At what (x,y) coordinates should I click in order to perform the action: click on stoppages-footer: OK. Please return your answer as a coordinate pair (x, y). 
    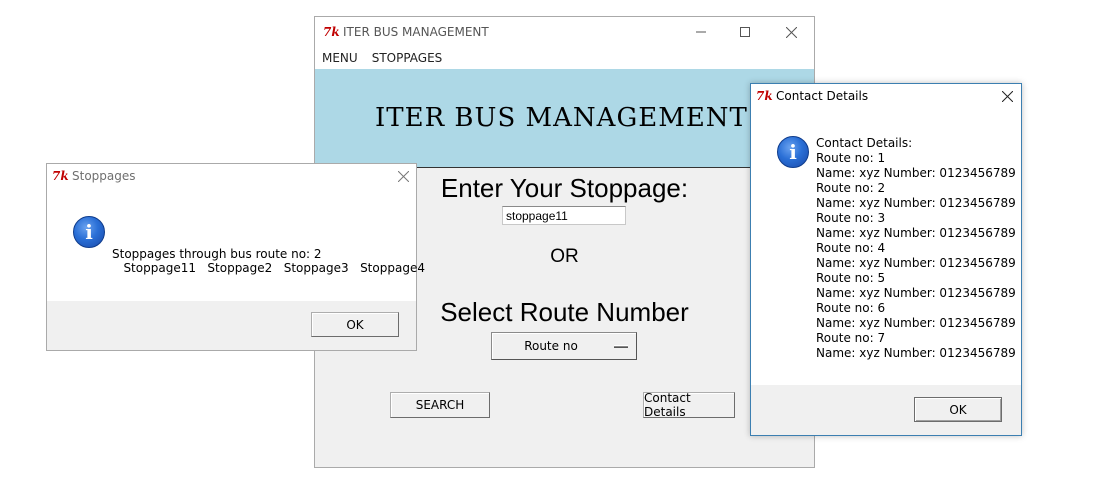
    Looking at the image, I should click on (231, 325).